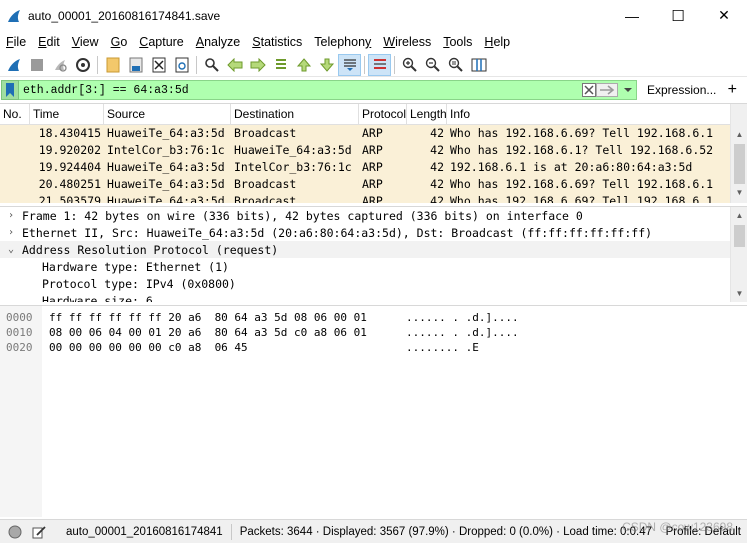 This screenshot has height=543, width=747. What do you see at coordinates (59, 65) in the screenshot?
I see `restart-capture-button` at bounding box center [59, 65].